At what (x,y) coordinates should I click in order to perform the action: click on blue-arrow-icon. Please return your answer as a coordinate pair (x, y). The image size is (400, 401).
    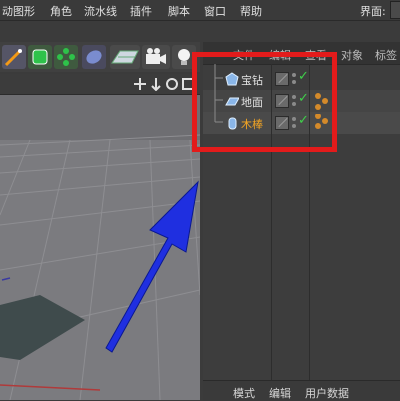
    Looking at the image, I should click on (152, 266).